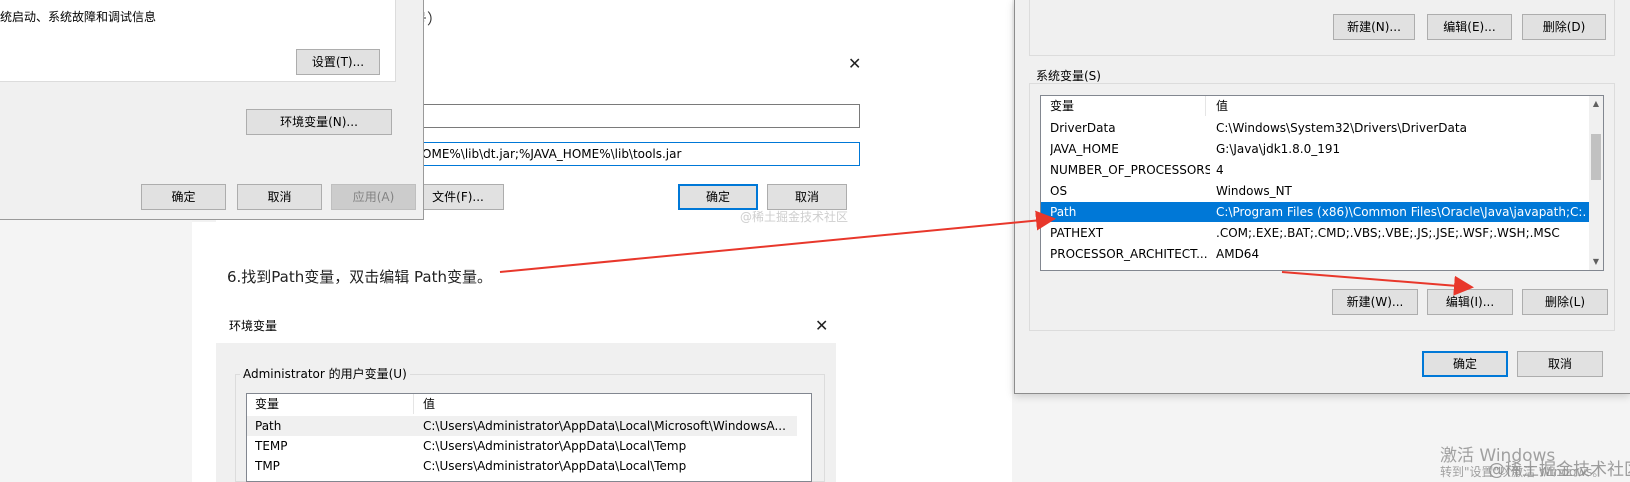 The width and height of the screenshot is (1630, 482). What do you see at coordinates (777, 241) in the screenshot?
I see `arrow-to-path-row` at bounding box center [777, 241].